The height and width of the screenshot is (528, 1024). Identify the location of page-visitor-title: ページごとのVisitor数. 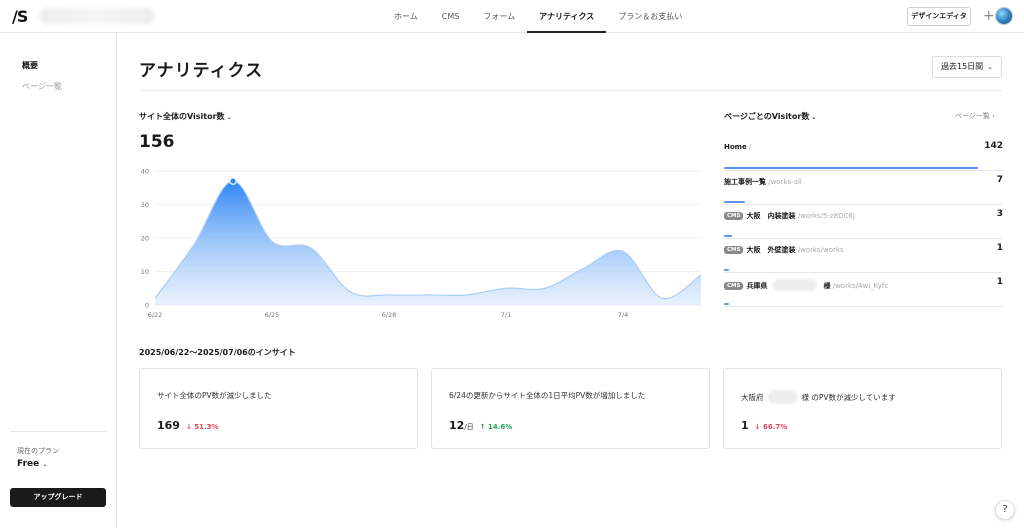
(767, 116).